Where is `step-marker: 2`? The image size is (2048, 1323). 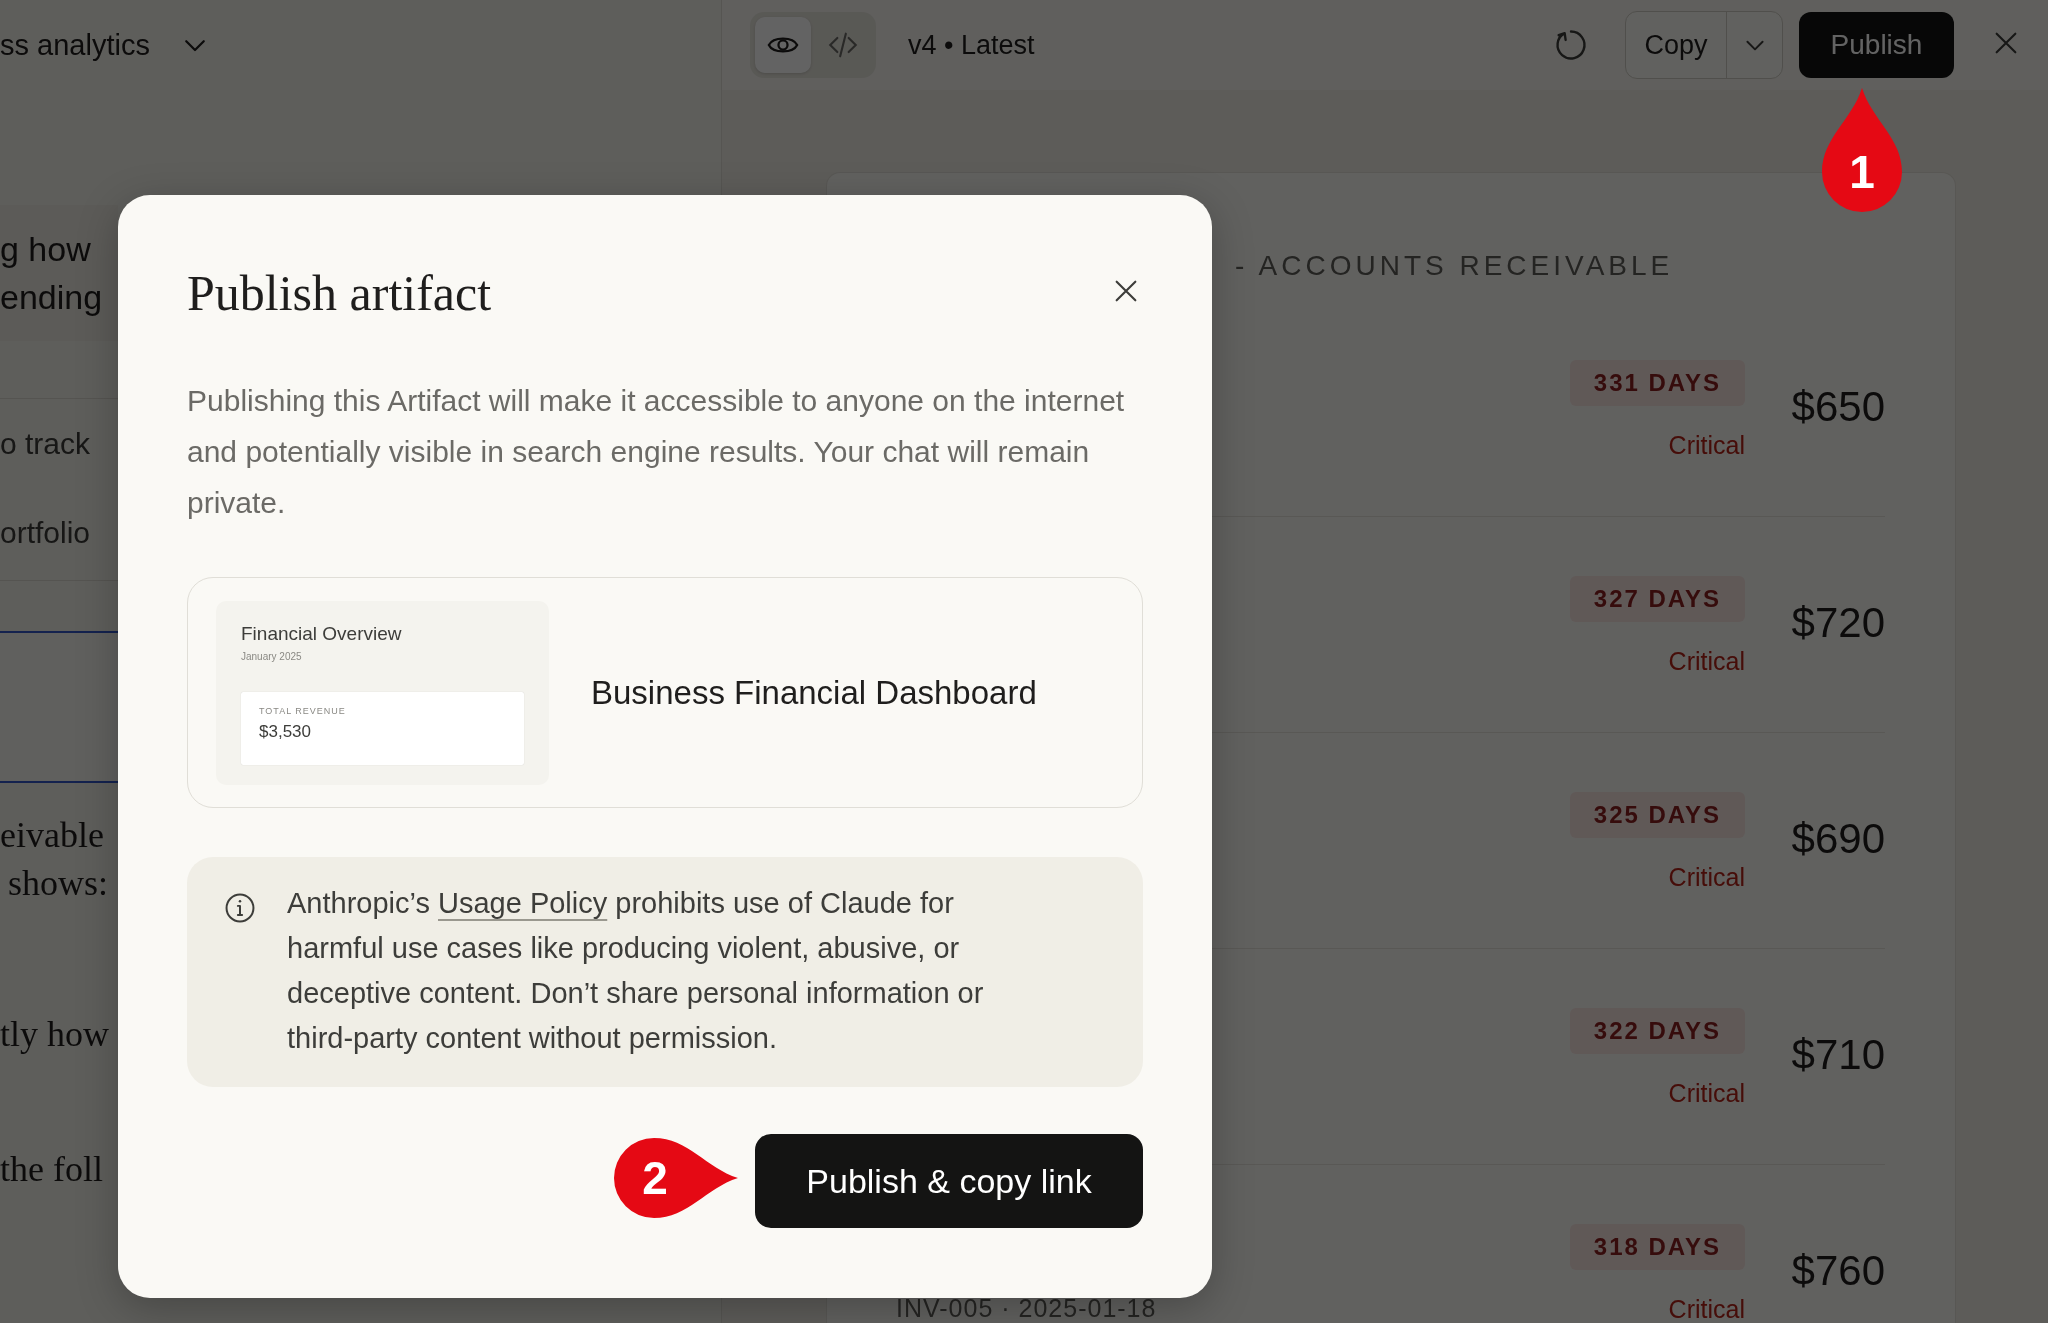 step-marker: 2 is located at coordinates (676, 1178).